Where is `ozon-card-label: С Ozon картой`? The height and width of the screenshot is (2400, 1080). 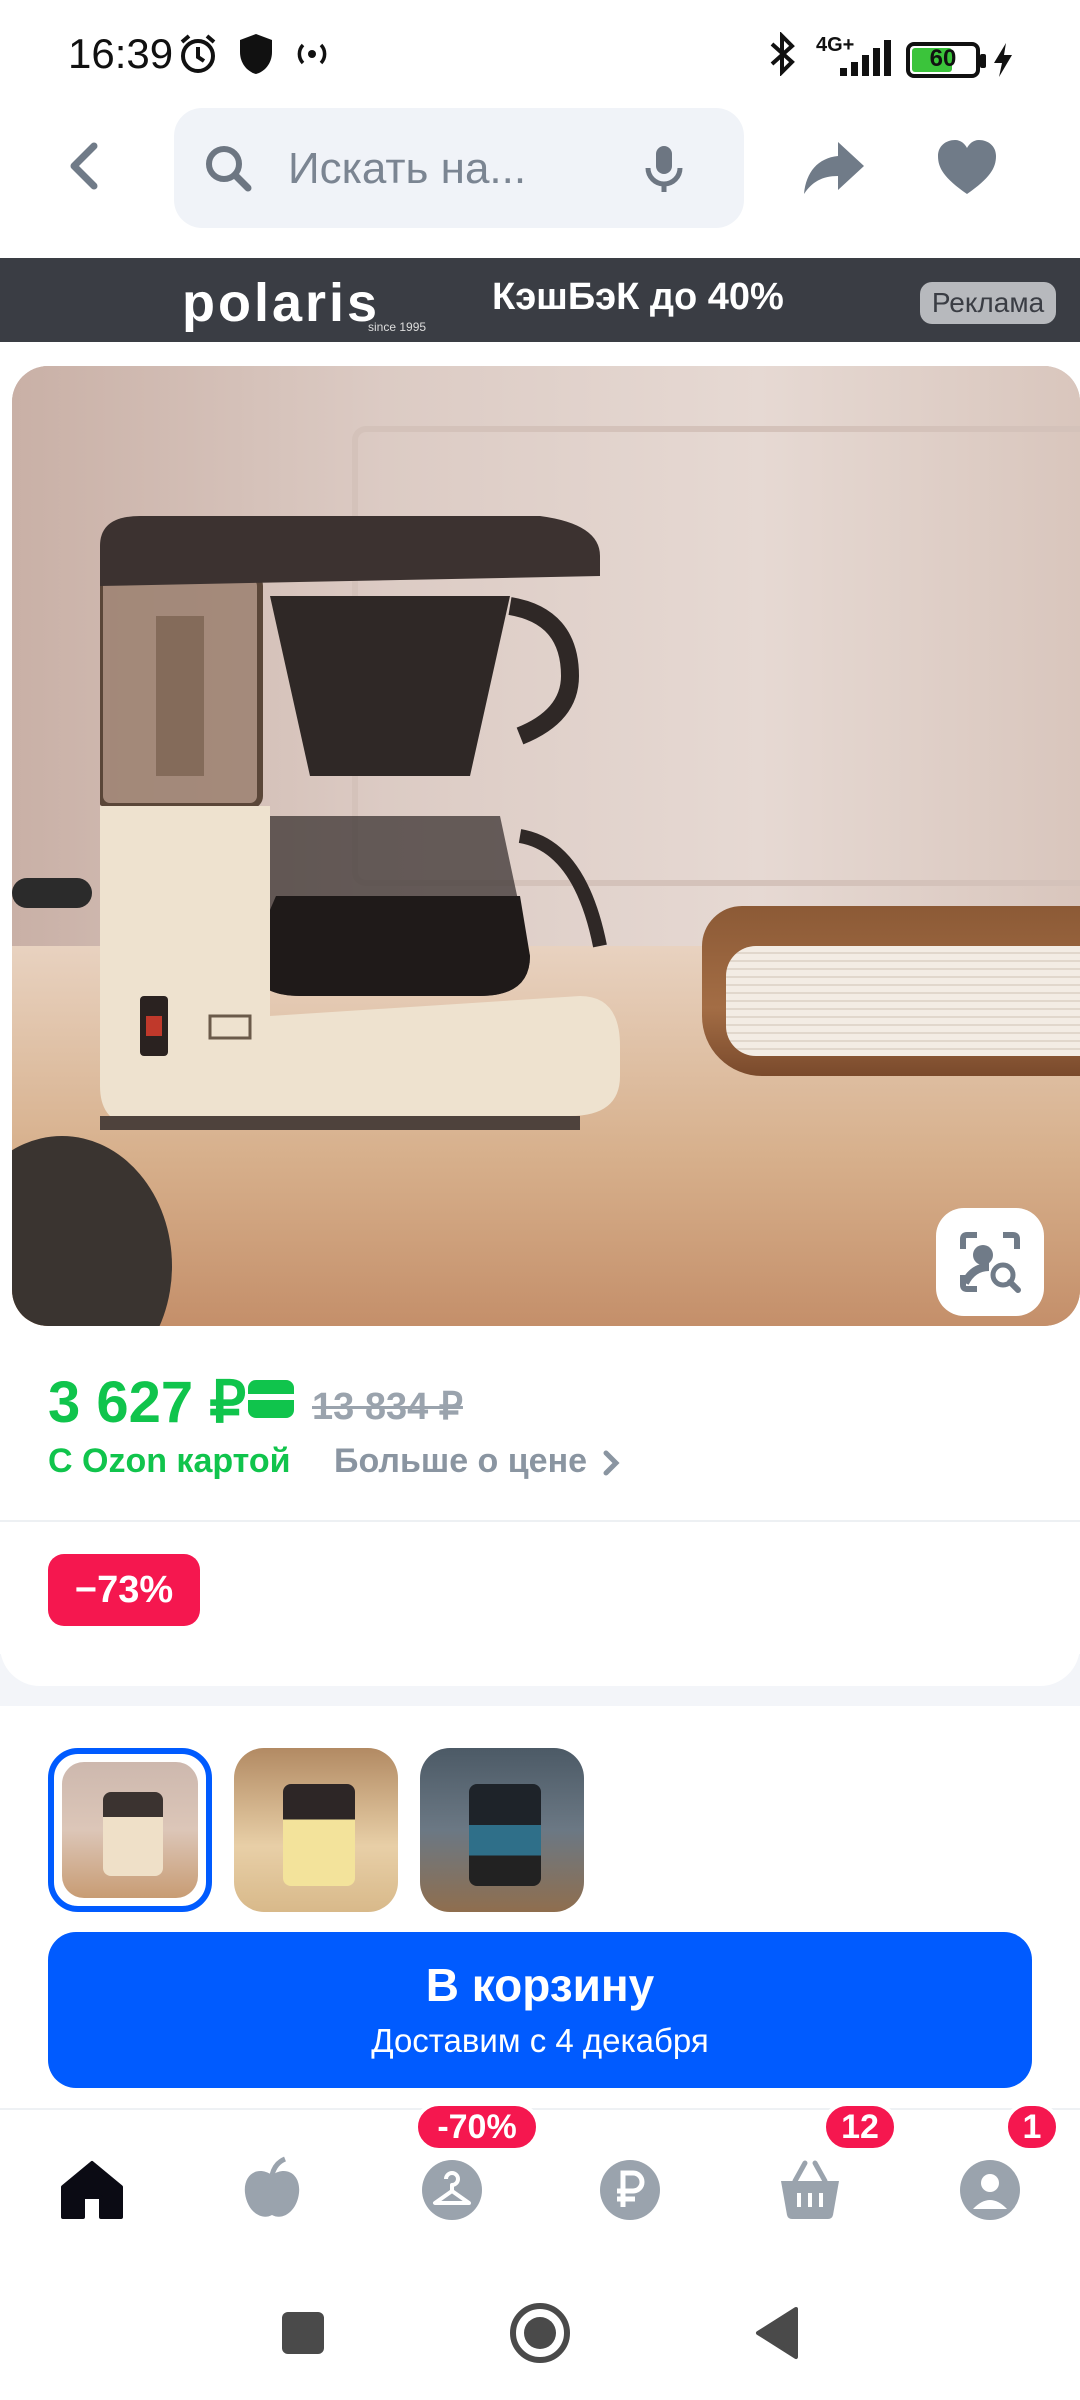 ozon-card-label: С Ozon картой is located at coordinates (169, 1461).